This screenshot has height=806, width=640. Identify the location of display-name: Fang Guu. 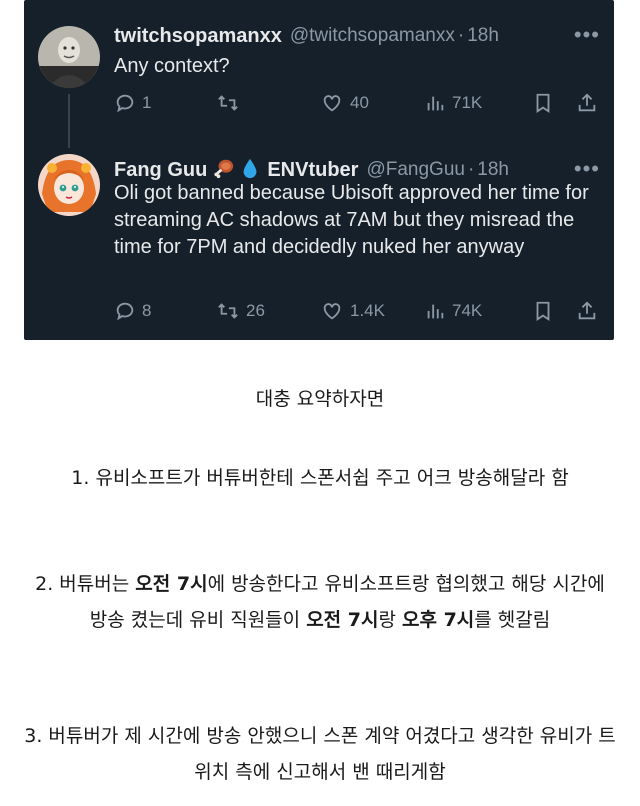
(160, 170).